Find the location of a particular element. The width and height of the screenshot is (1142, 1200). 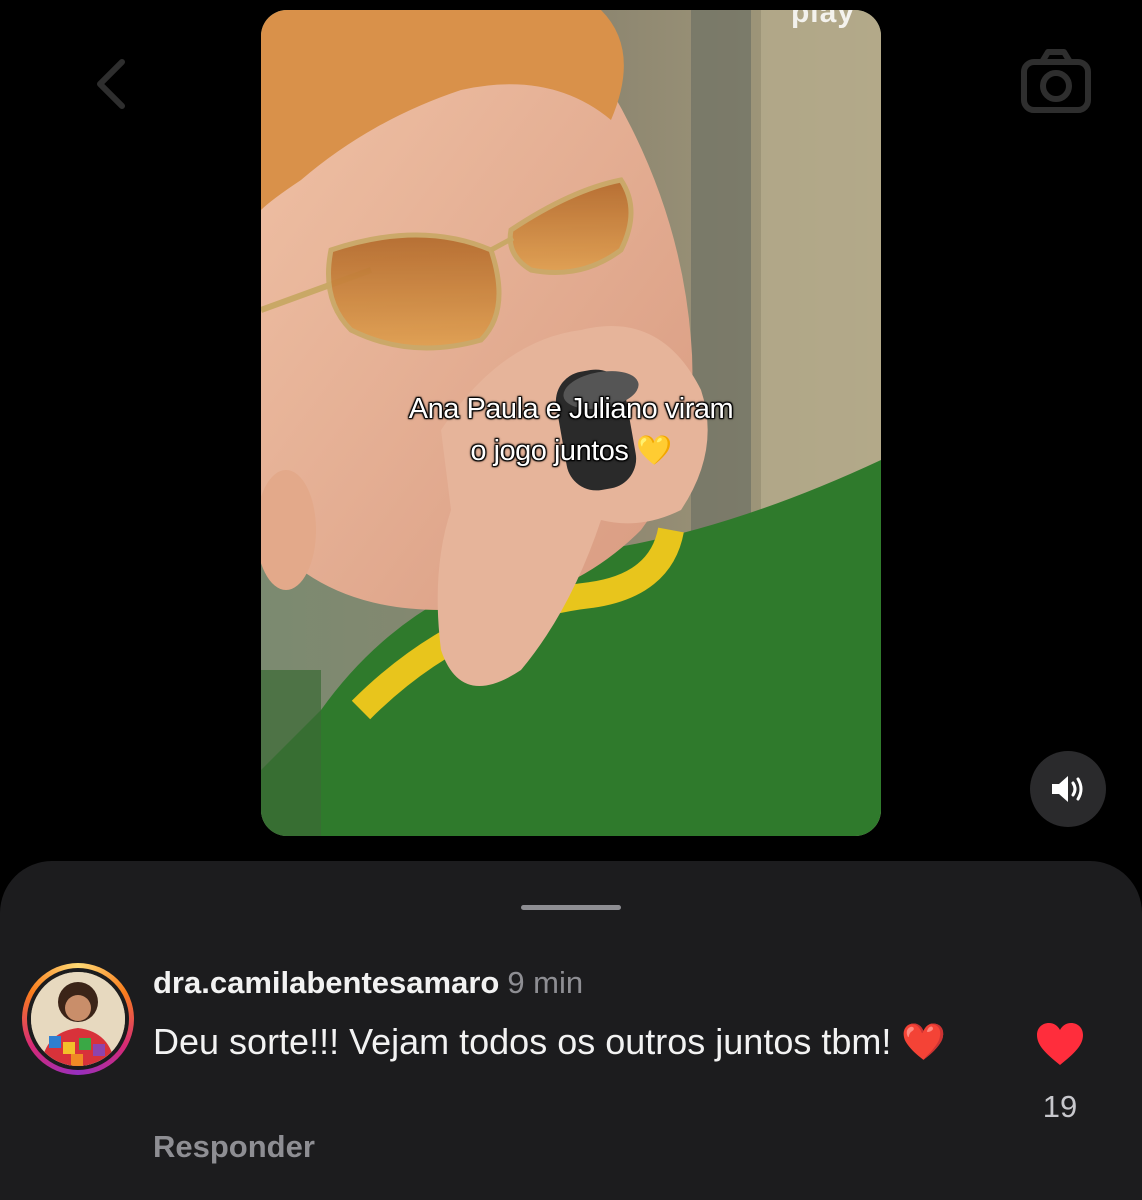

watermark-brand: play is located at coordinates (822, 19).